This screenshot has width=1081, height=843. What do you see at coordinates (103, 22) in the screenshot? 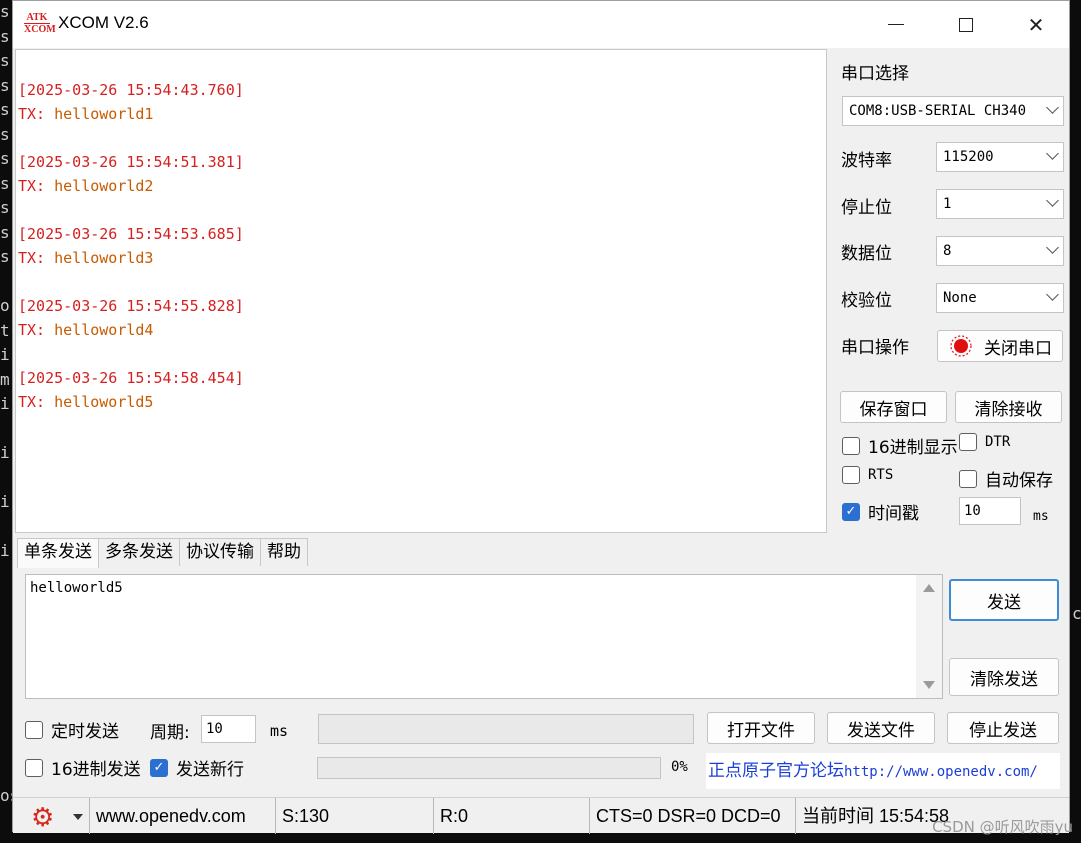
I see `window-title: XCOM V2.6` at bounding box center [103, 22].